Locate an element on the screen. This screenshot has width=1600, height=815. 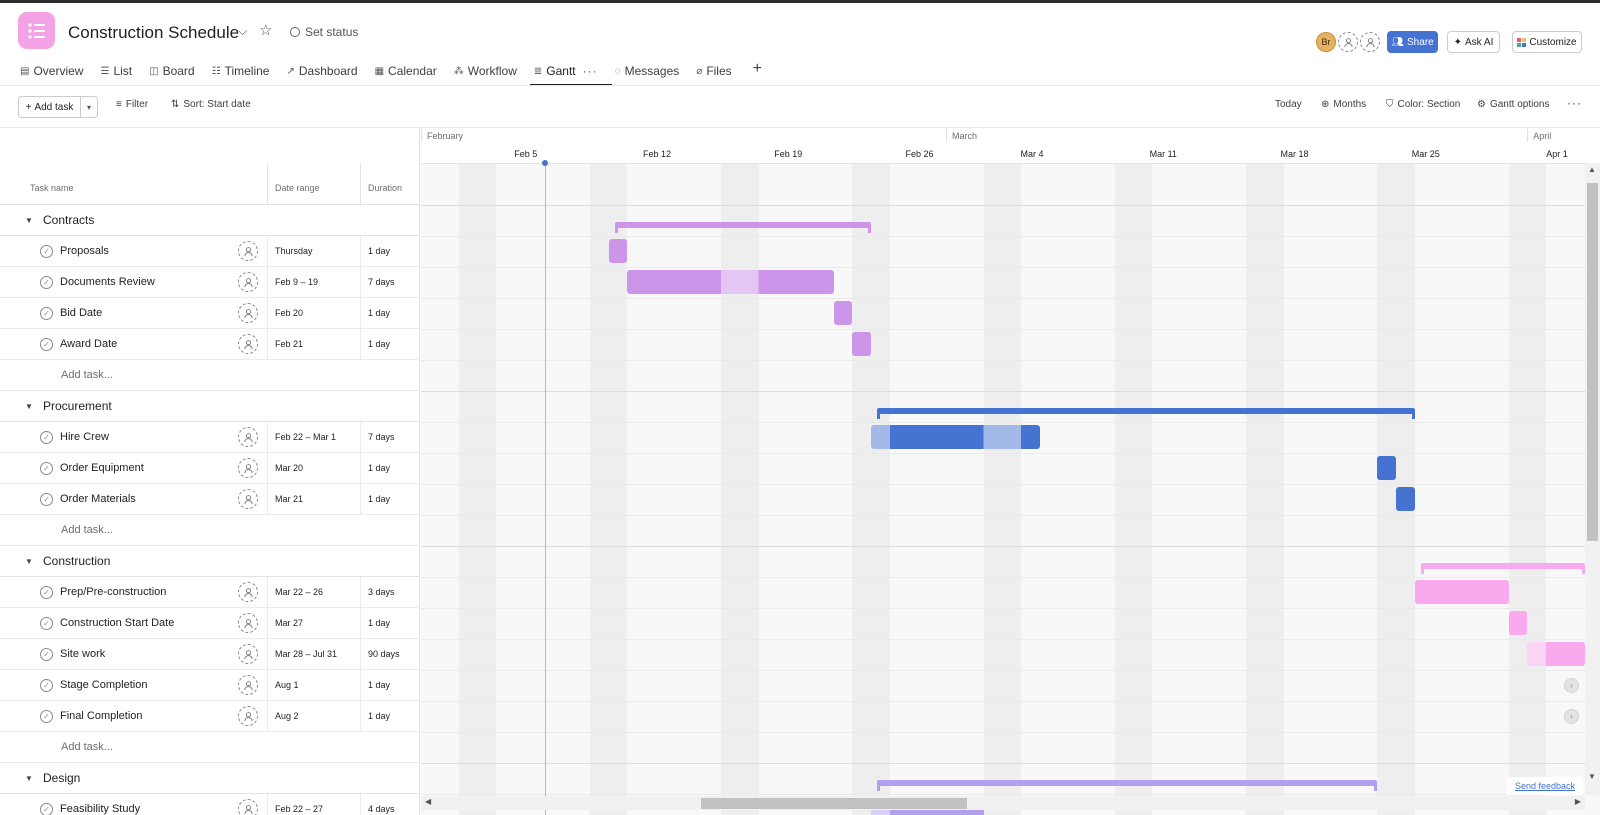
section-name: Contracts is located at coordinates (68, 220).